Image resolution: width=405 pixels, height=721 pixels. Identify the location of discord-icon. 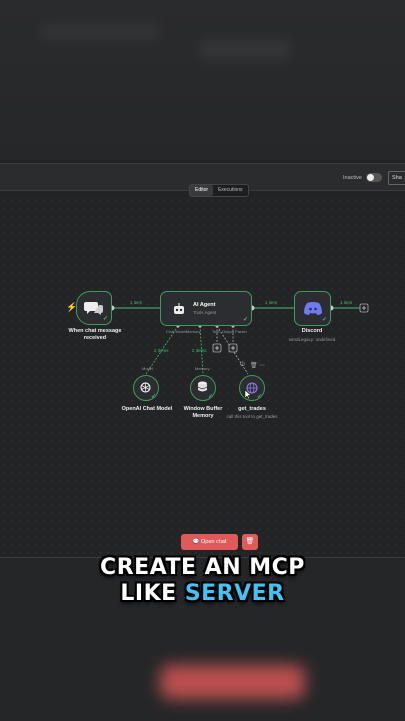
(313, 308).